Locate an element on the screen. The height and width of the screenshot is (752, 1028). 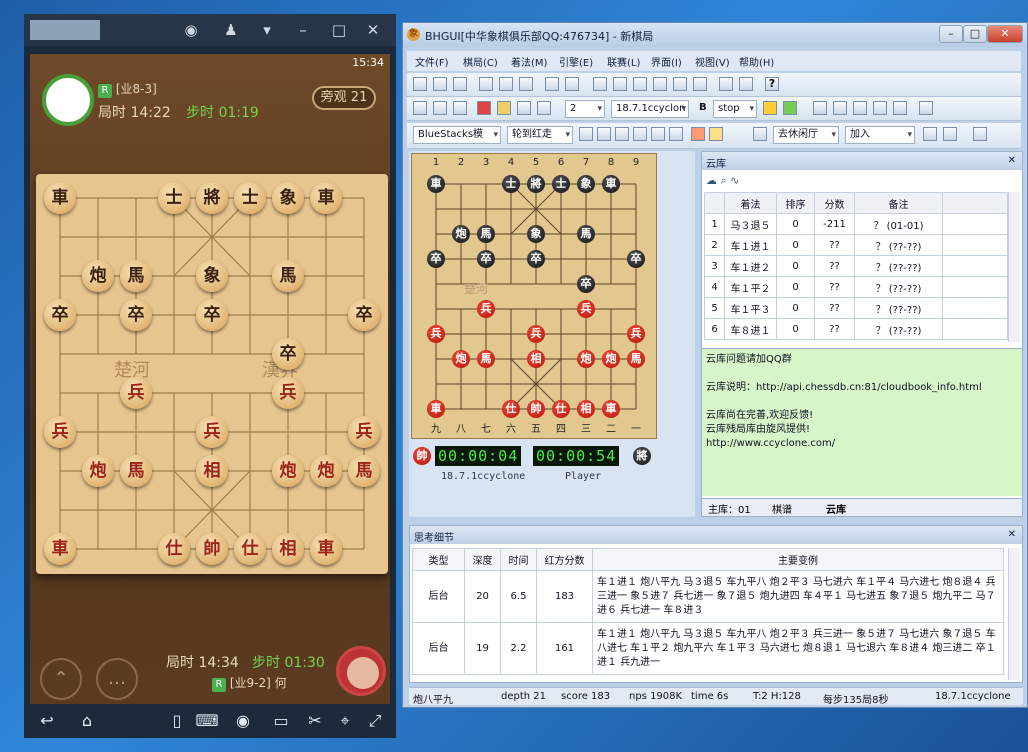
board-piece: 相 is located at coordinates (288, 549).